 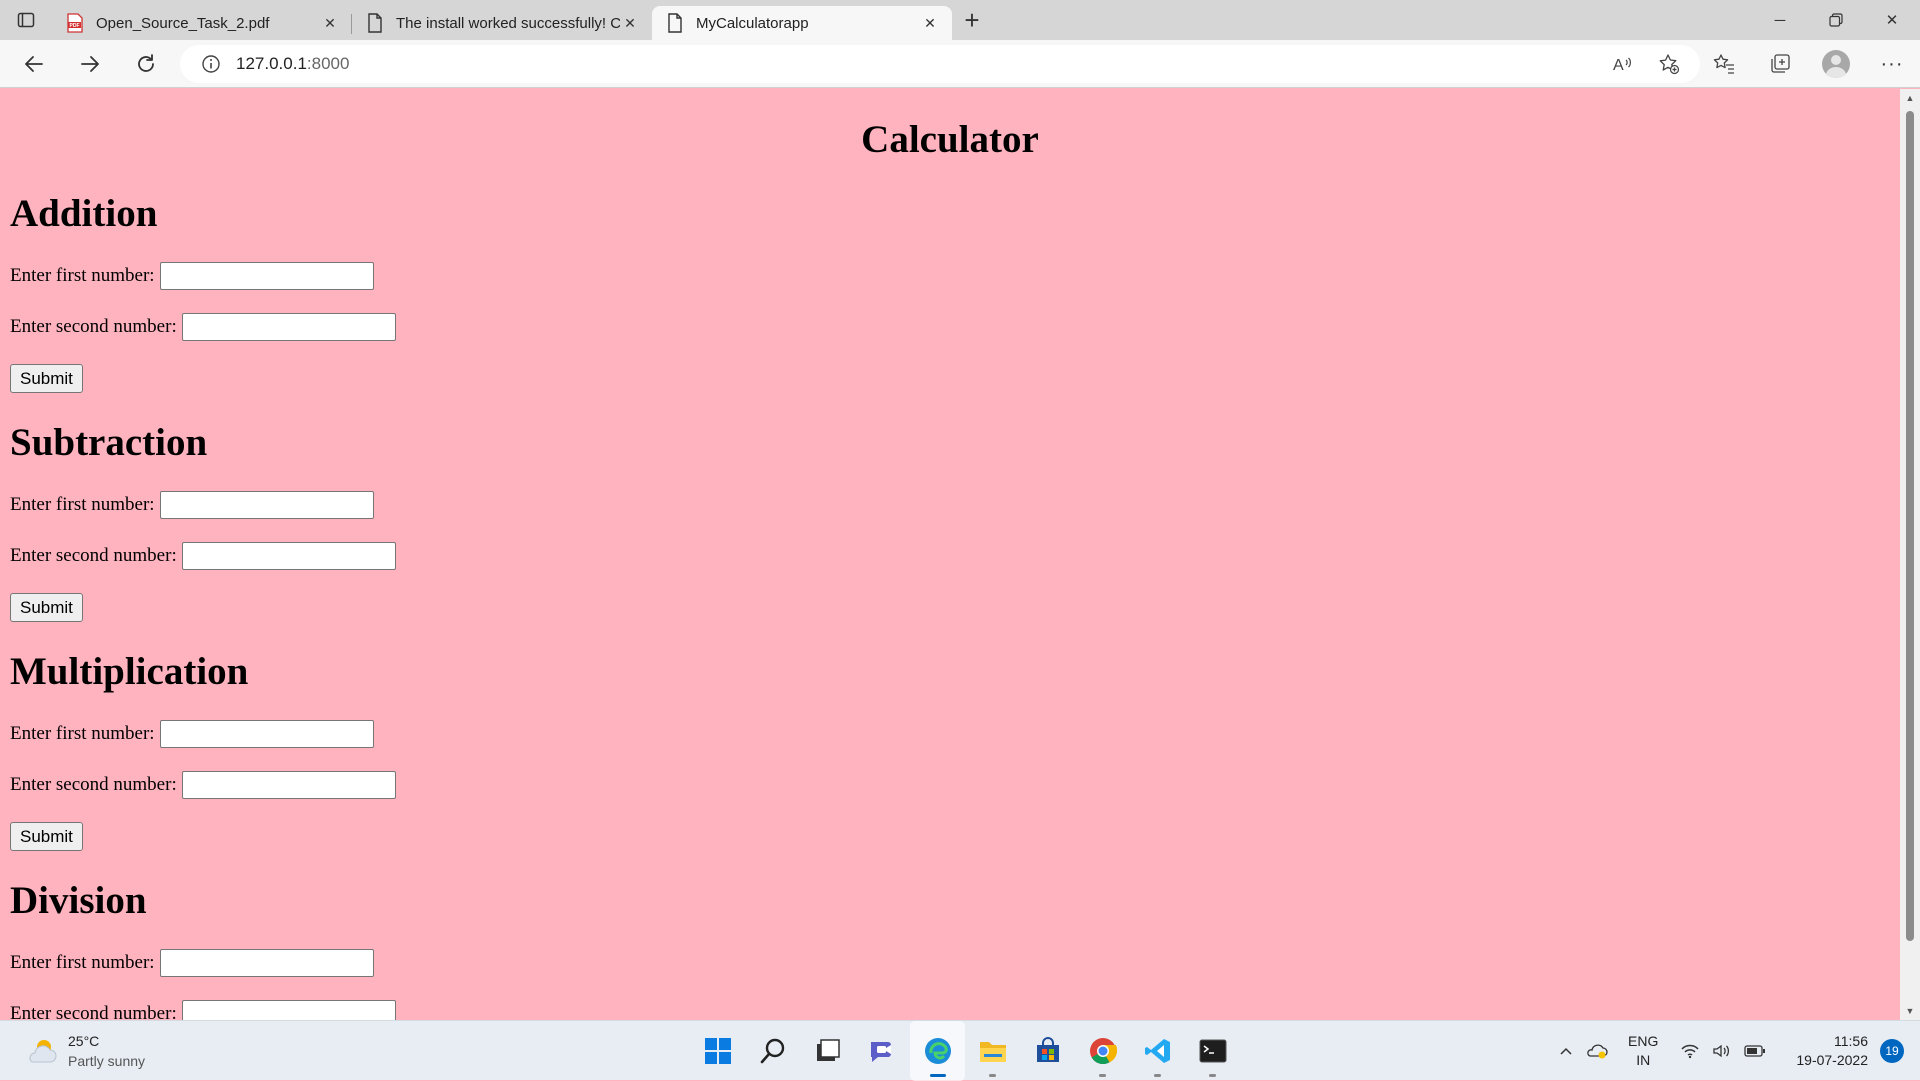 I want to click on notification-center: 19, so click(x=1892, y=1051).